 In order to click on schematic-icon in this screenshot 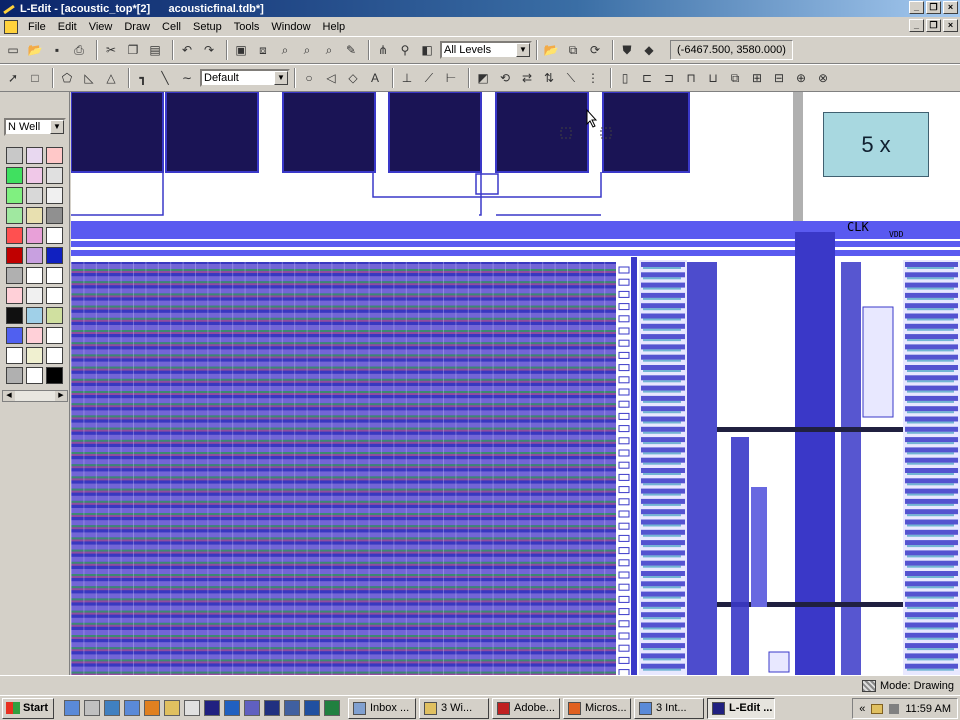, I will do `click(252, 708)`.